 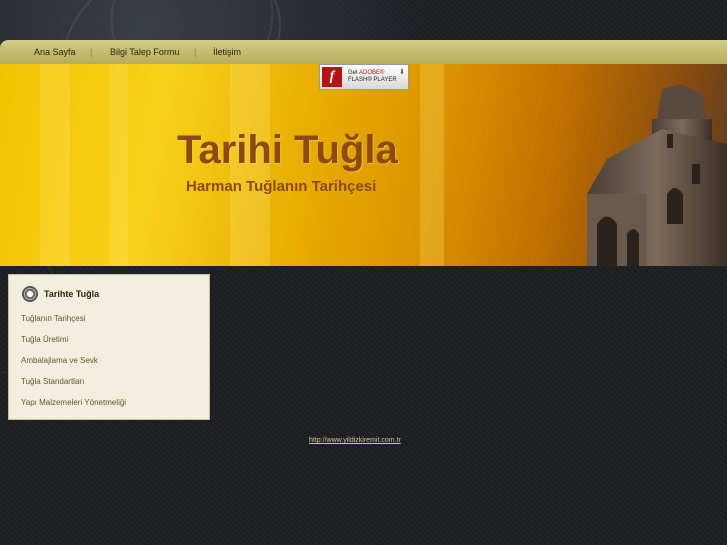 I want to click on sidebar-link-tugla-uretimi: Tuğla Üretimi, so click(x=73, y=345).